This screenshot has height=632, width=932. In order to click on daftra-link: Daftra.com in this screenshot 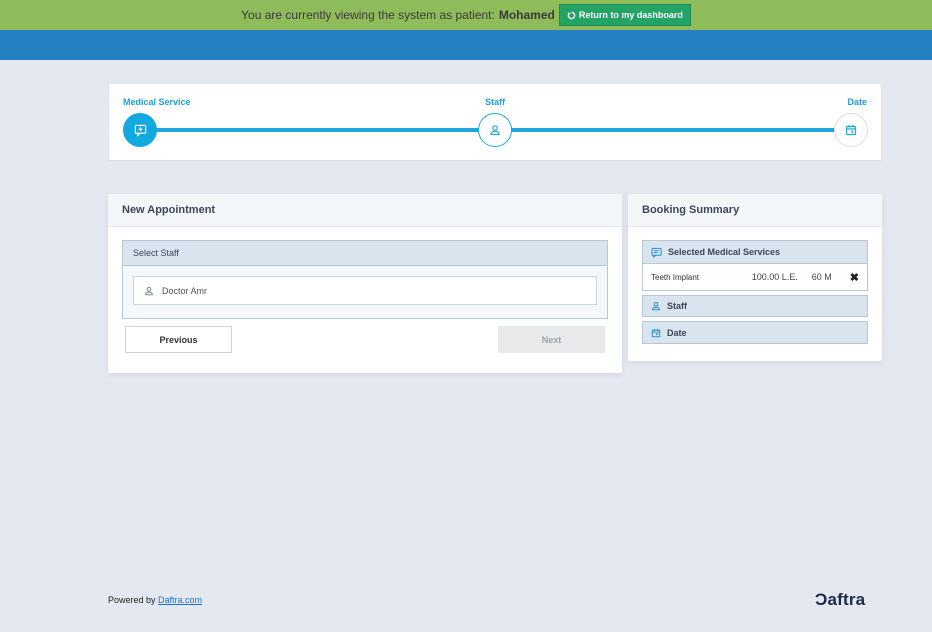, I will do `click(180, 600)`.